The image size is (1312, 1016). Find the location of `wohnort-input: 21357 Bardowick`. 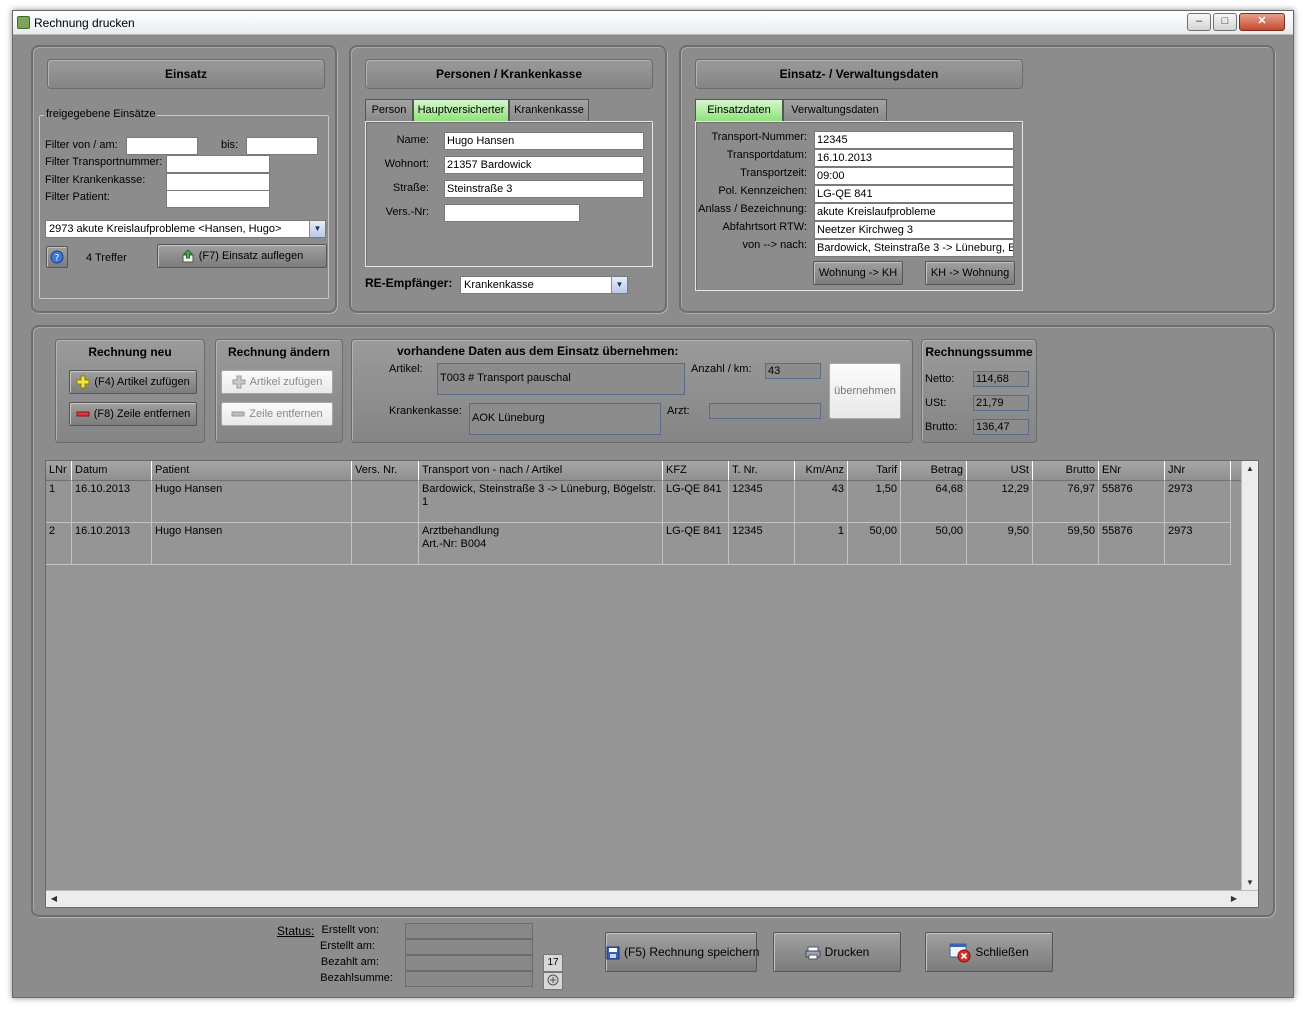

wohnort-input: 21357 Bardowick is located at coordinates (544, 165).